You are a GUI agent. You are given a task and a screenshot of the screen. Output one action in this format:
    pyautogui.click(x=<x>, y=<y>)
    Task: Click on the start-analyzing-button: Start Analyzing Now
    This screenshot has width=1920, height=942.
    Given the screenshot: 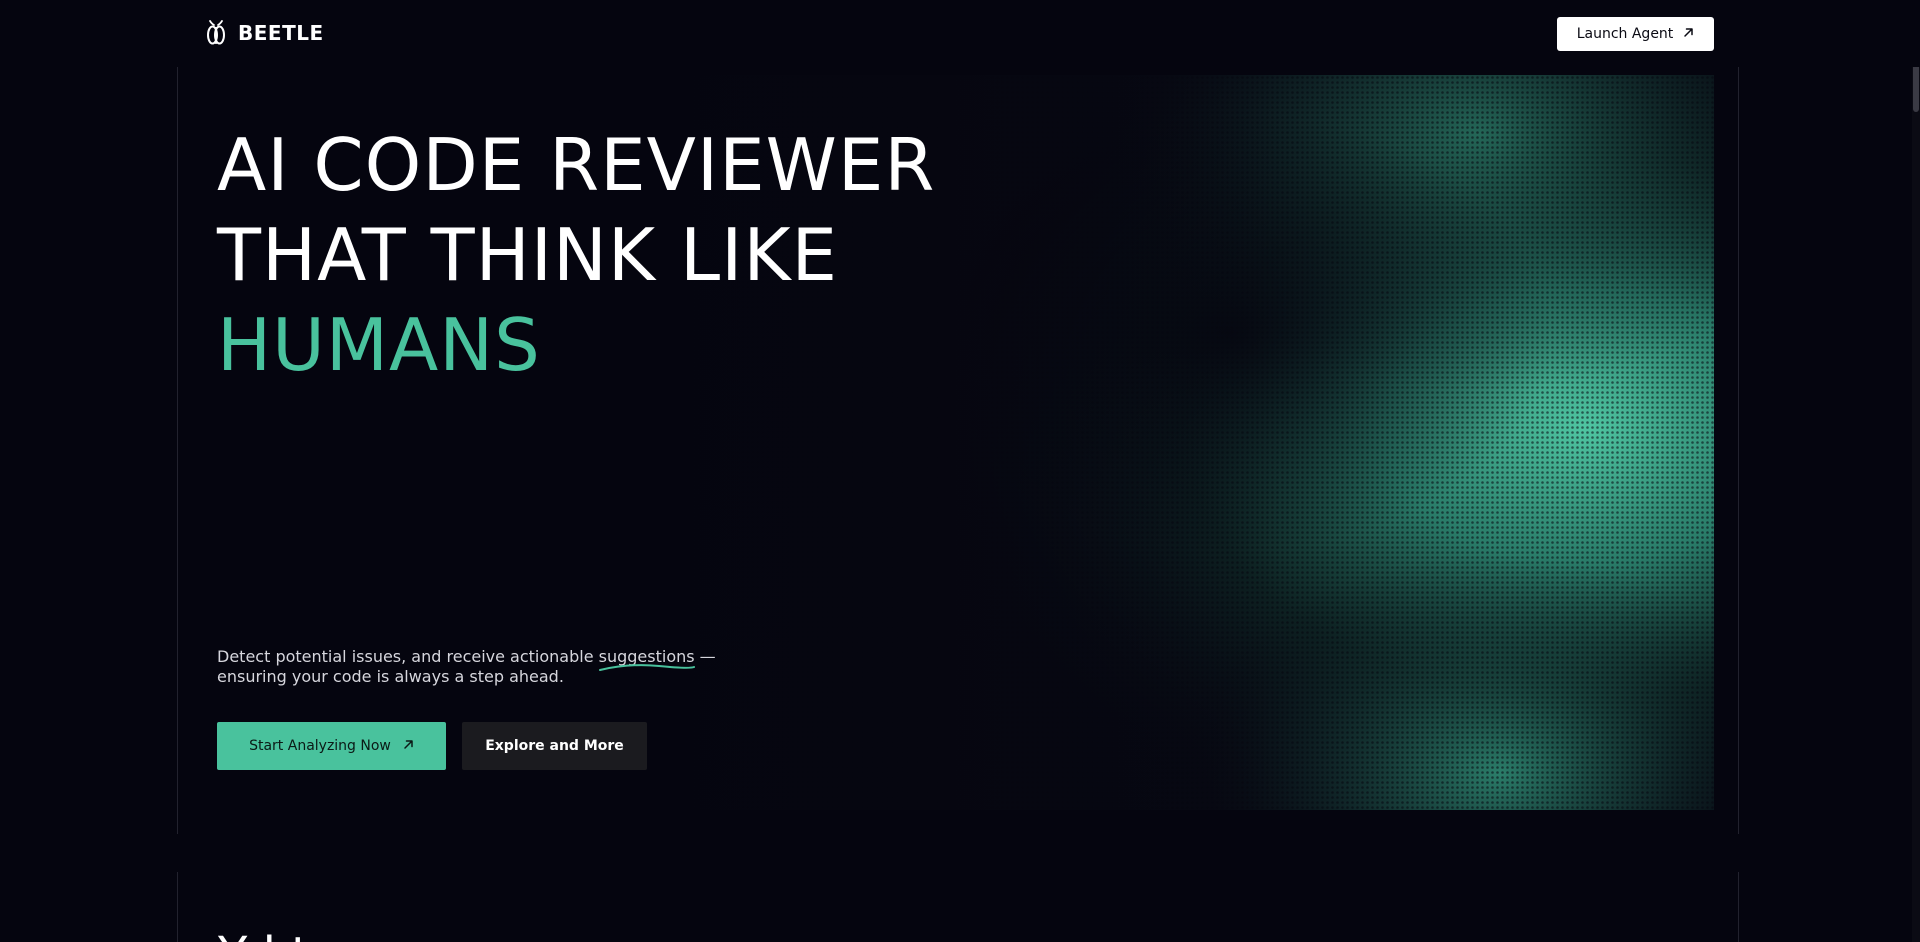 What is the action you would take?
    pyautogui.click(x=331, y=746)
    